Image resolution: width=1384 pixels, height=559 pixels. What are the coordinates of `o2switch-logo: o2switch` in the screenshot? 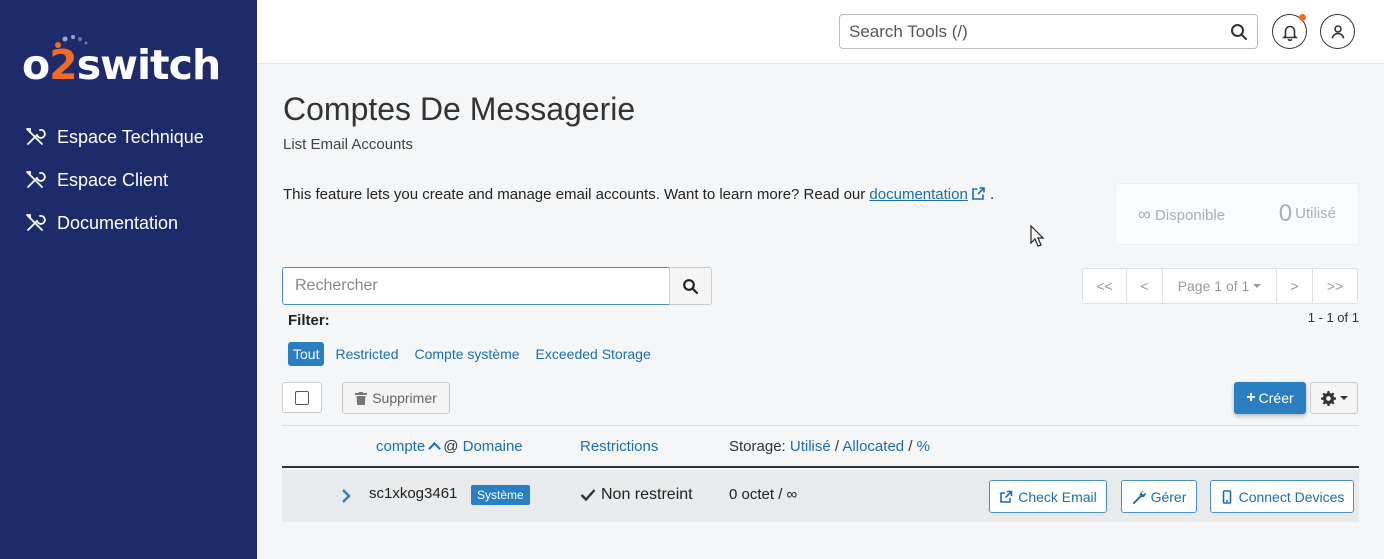 It's located at (132, 62).